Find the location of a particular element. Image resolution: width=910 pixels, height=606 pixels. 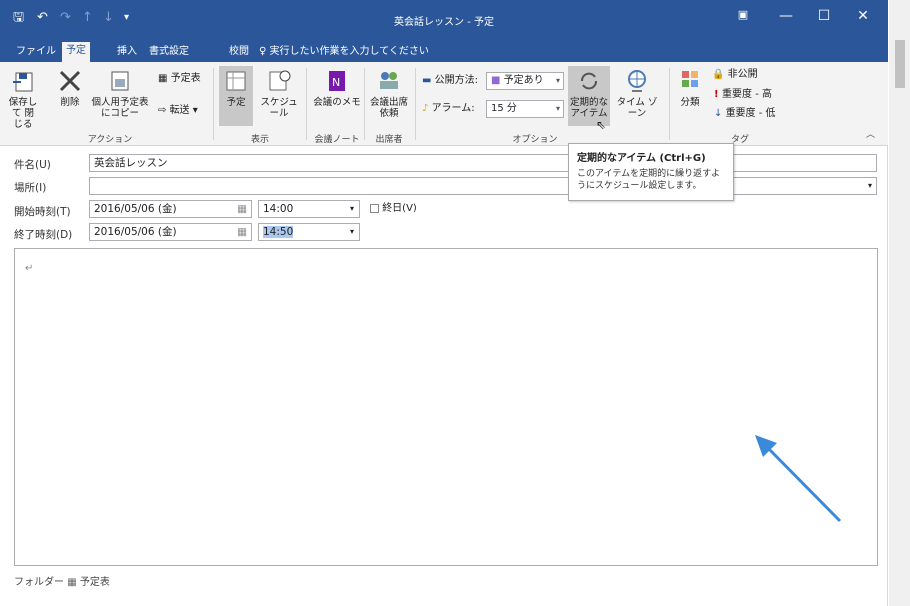

tab-format: 書式設定 is located at coordinates (169, 52).